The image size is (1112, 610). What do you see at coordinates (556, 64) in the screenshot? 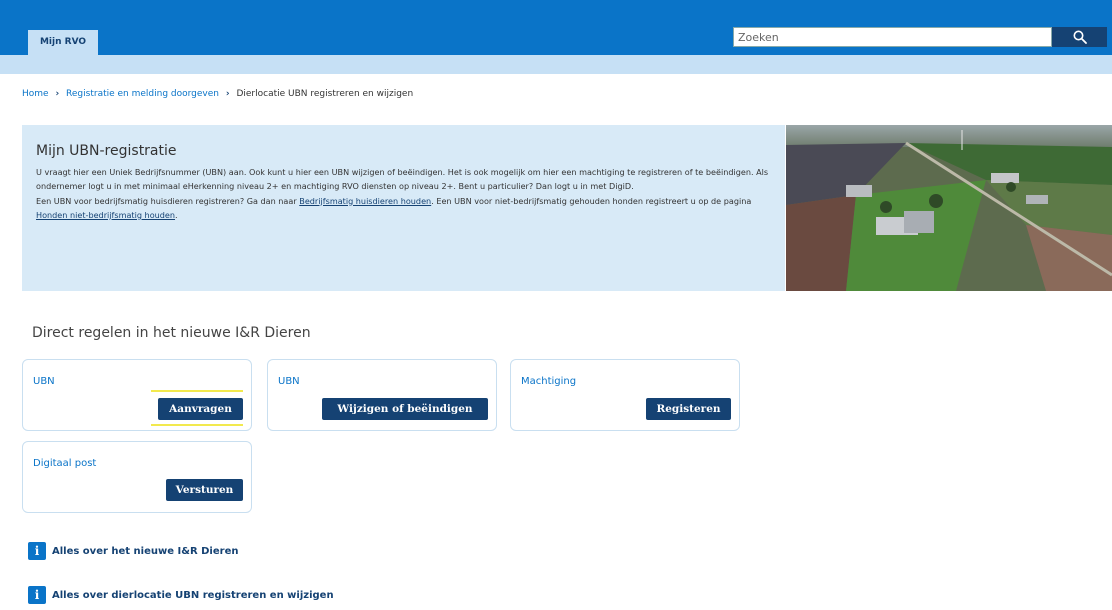
I see `sub-bar` at bounding box center [556, 64].